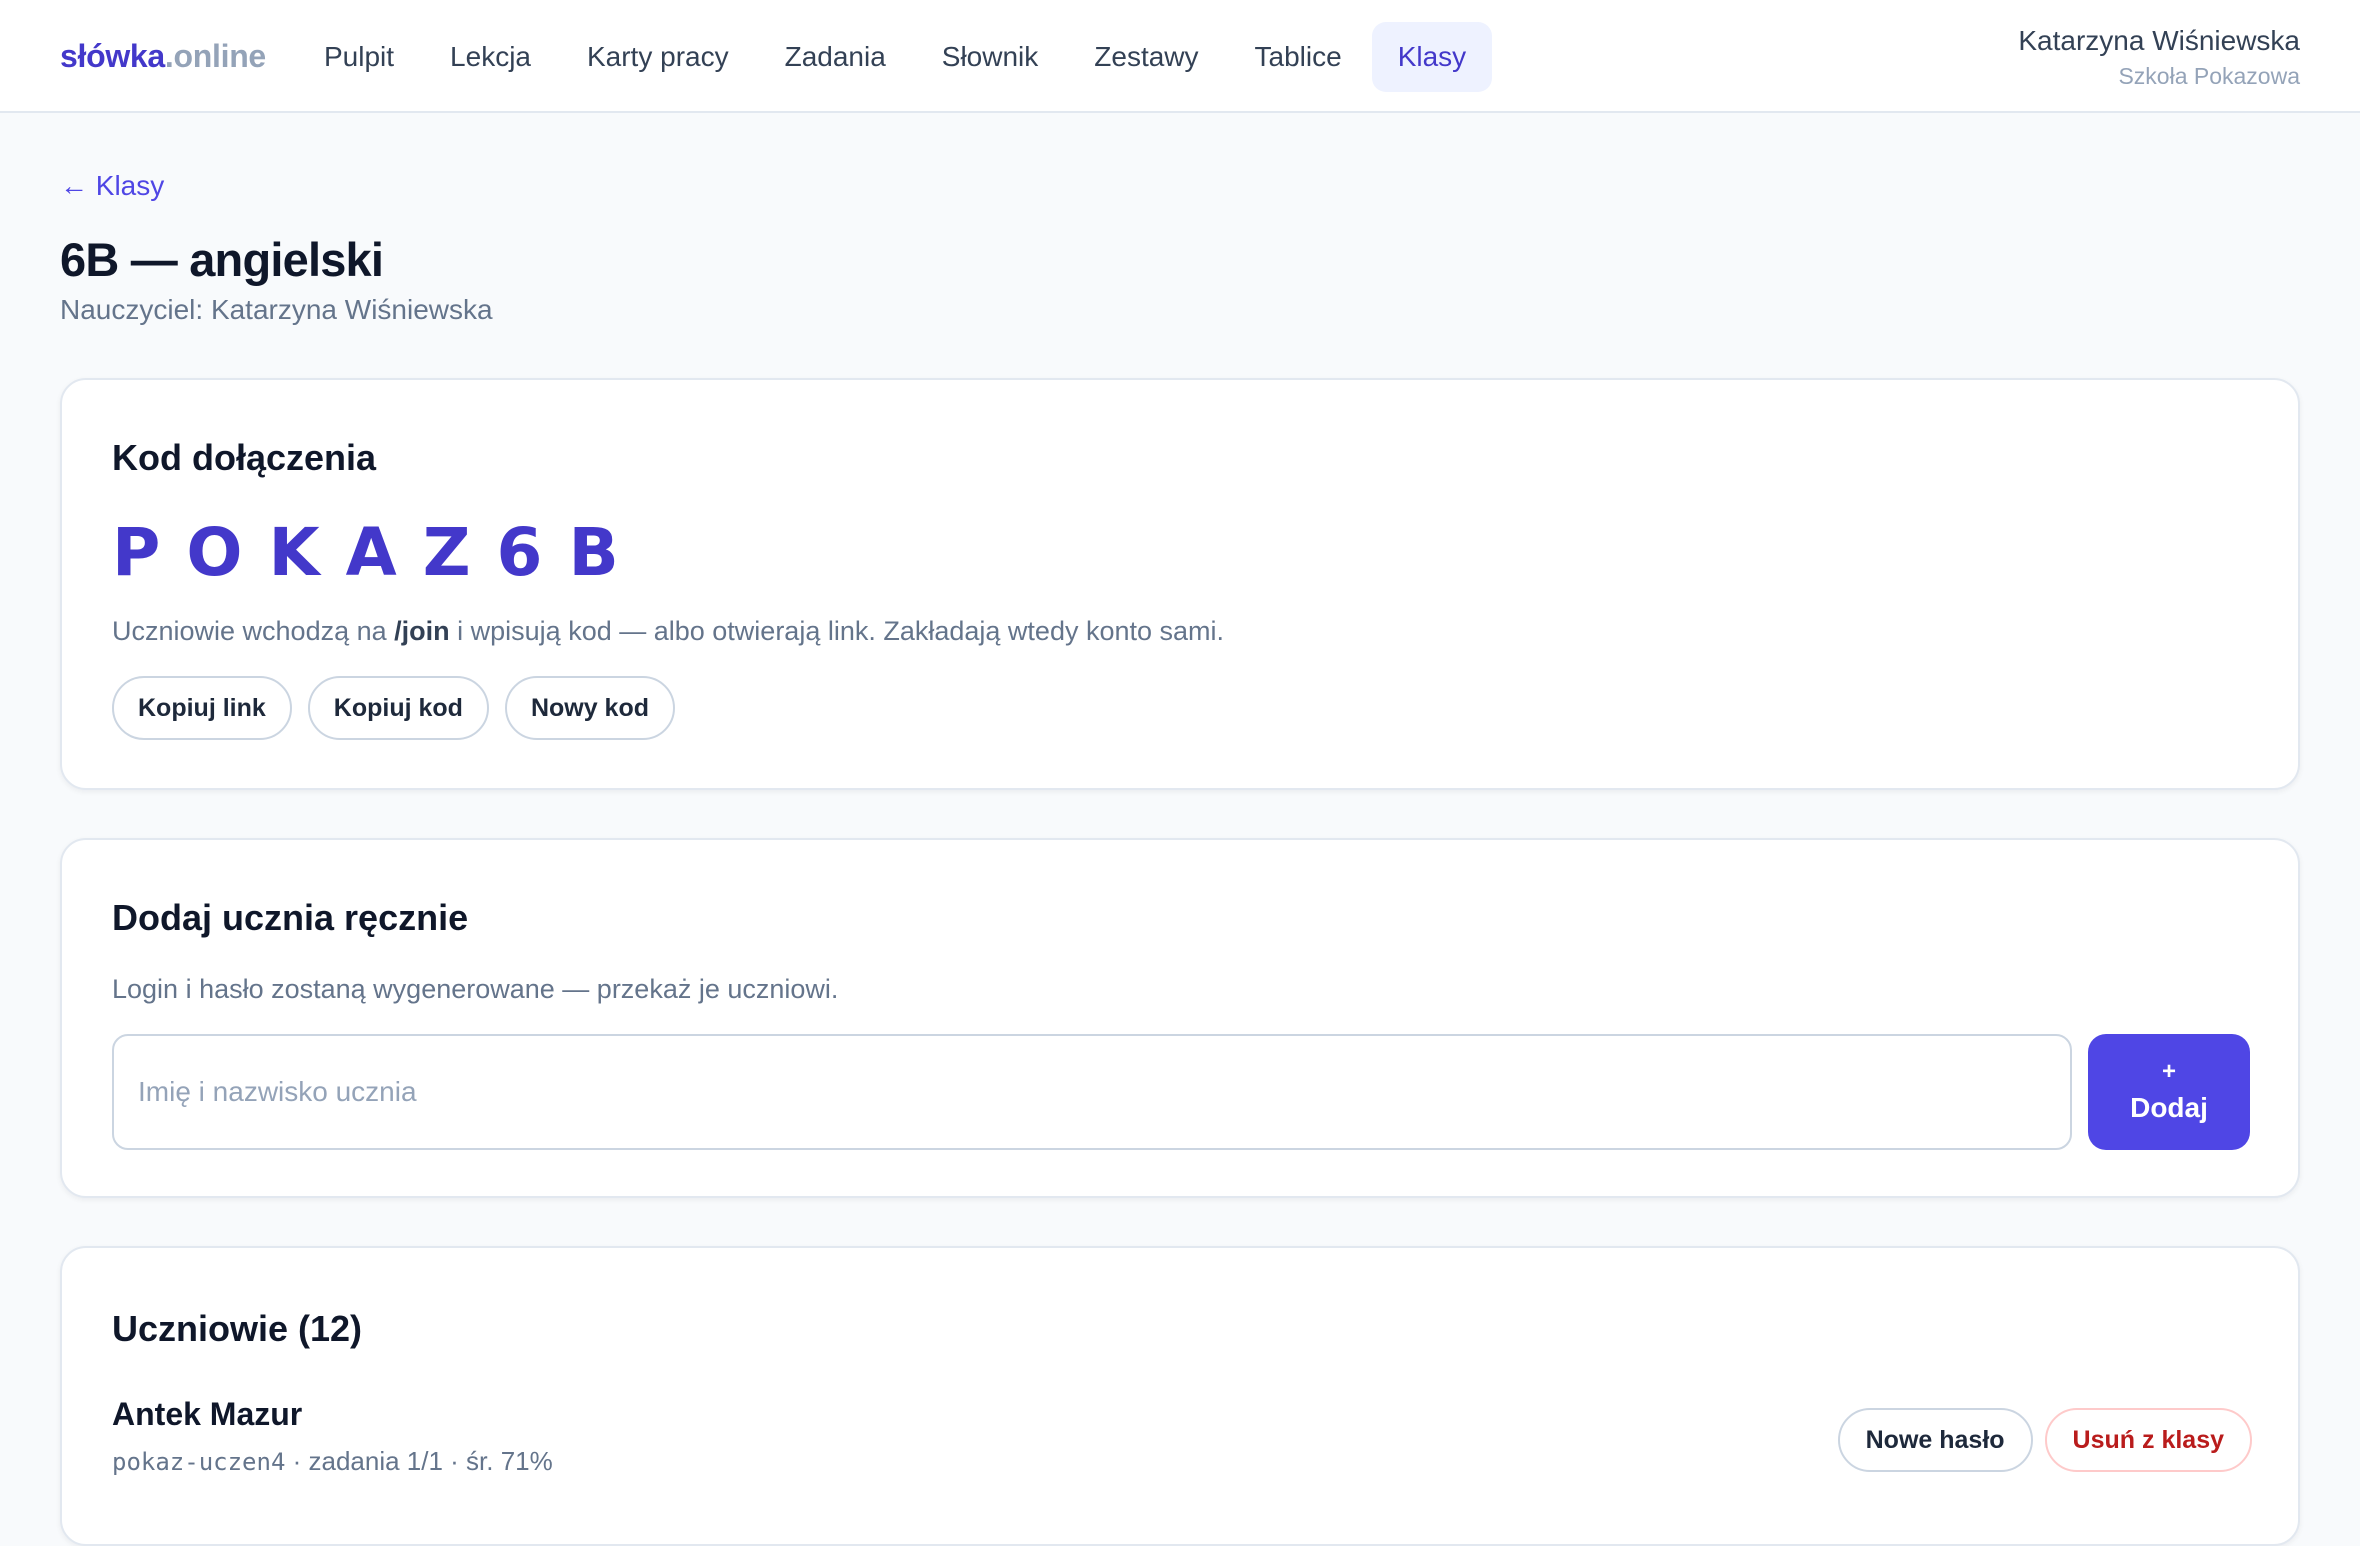 The height and width of the screenshot is (1546, 2360). What do you see at coordinates (112, 186) in the screenshot?
I see `back-to-classes-link: ← Klasy` at bounding box center [112, 186].